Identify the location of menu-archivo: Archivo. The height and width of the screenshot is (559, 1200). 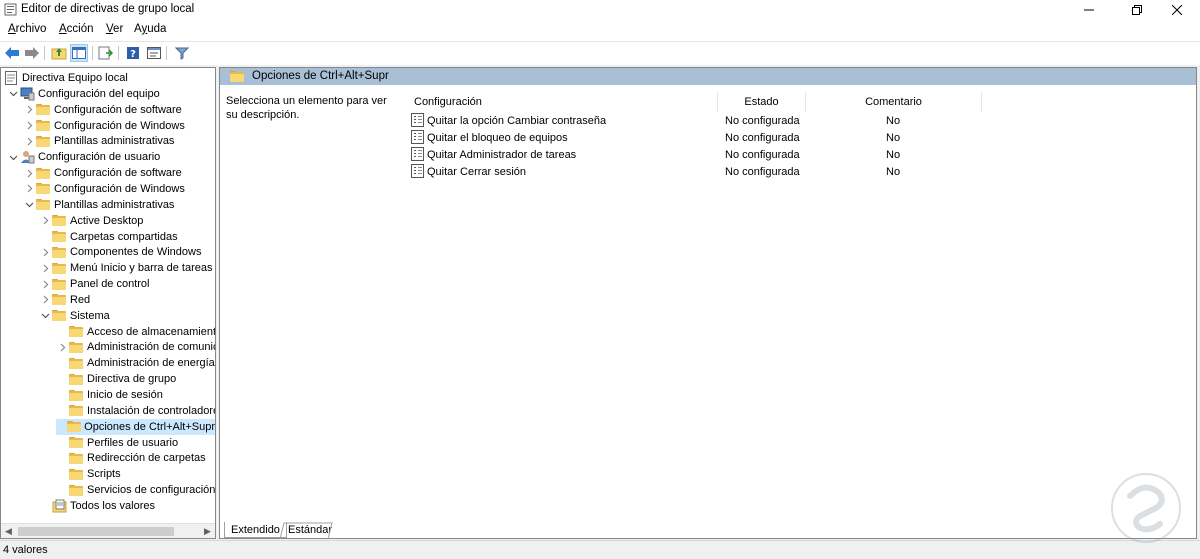
(27, 29).